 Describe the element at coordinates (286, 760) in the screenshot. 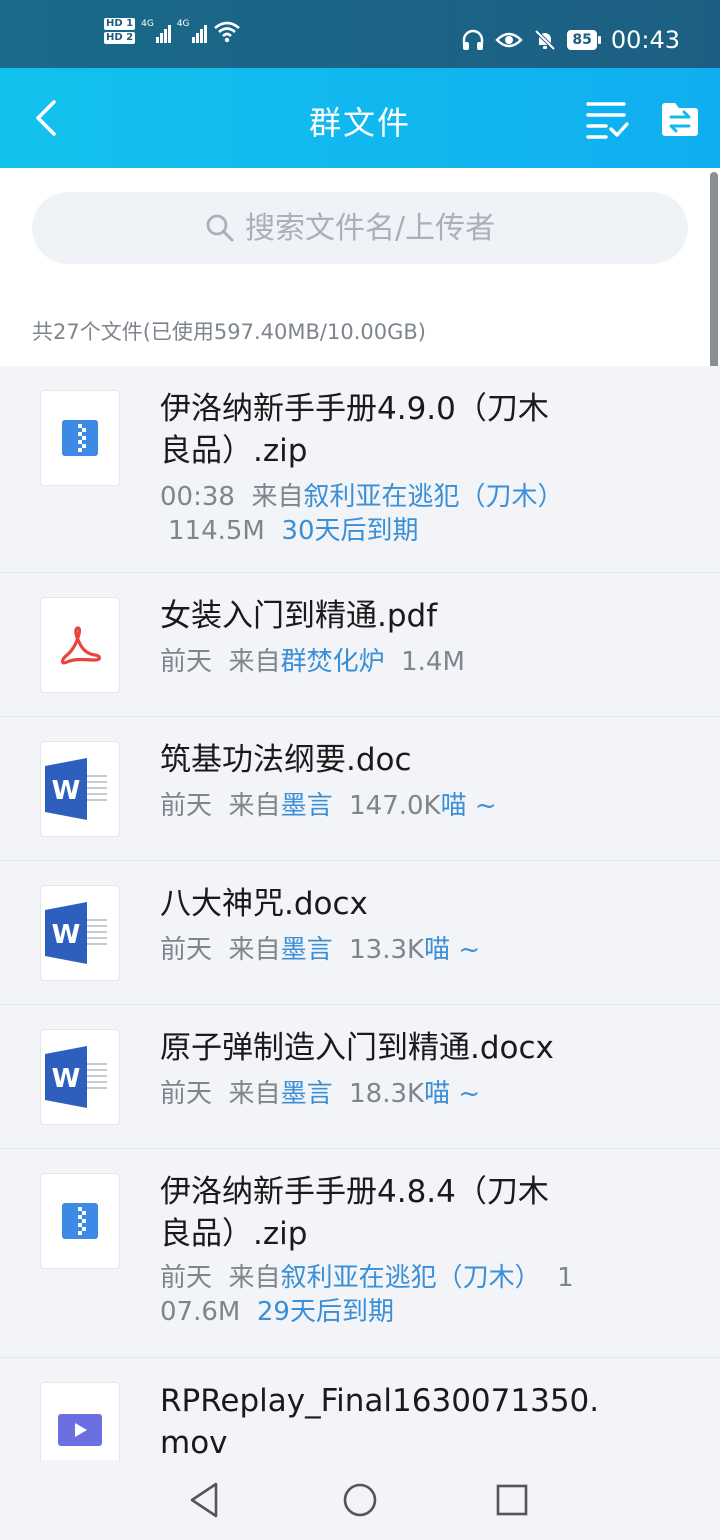

I see `file-name: 筑基功法纲要.doc` at that location.